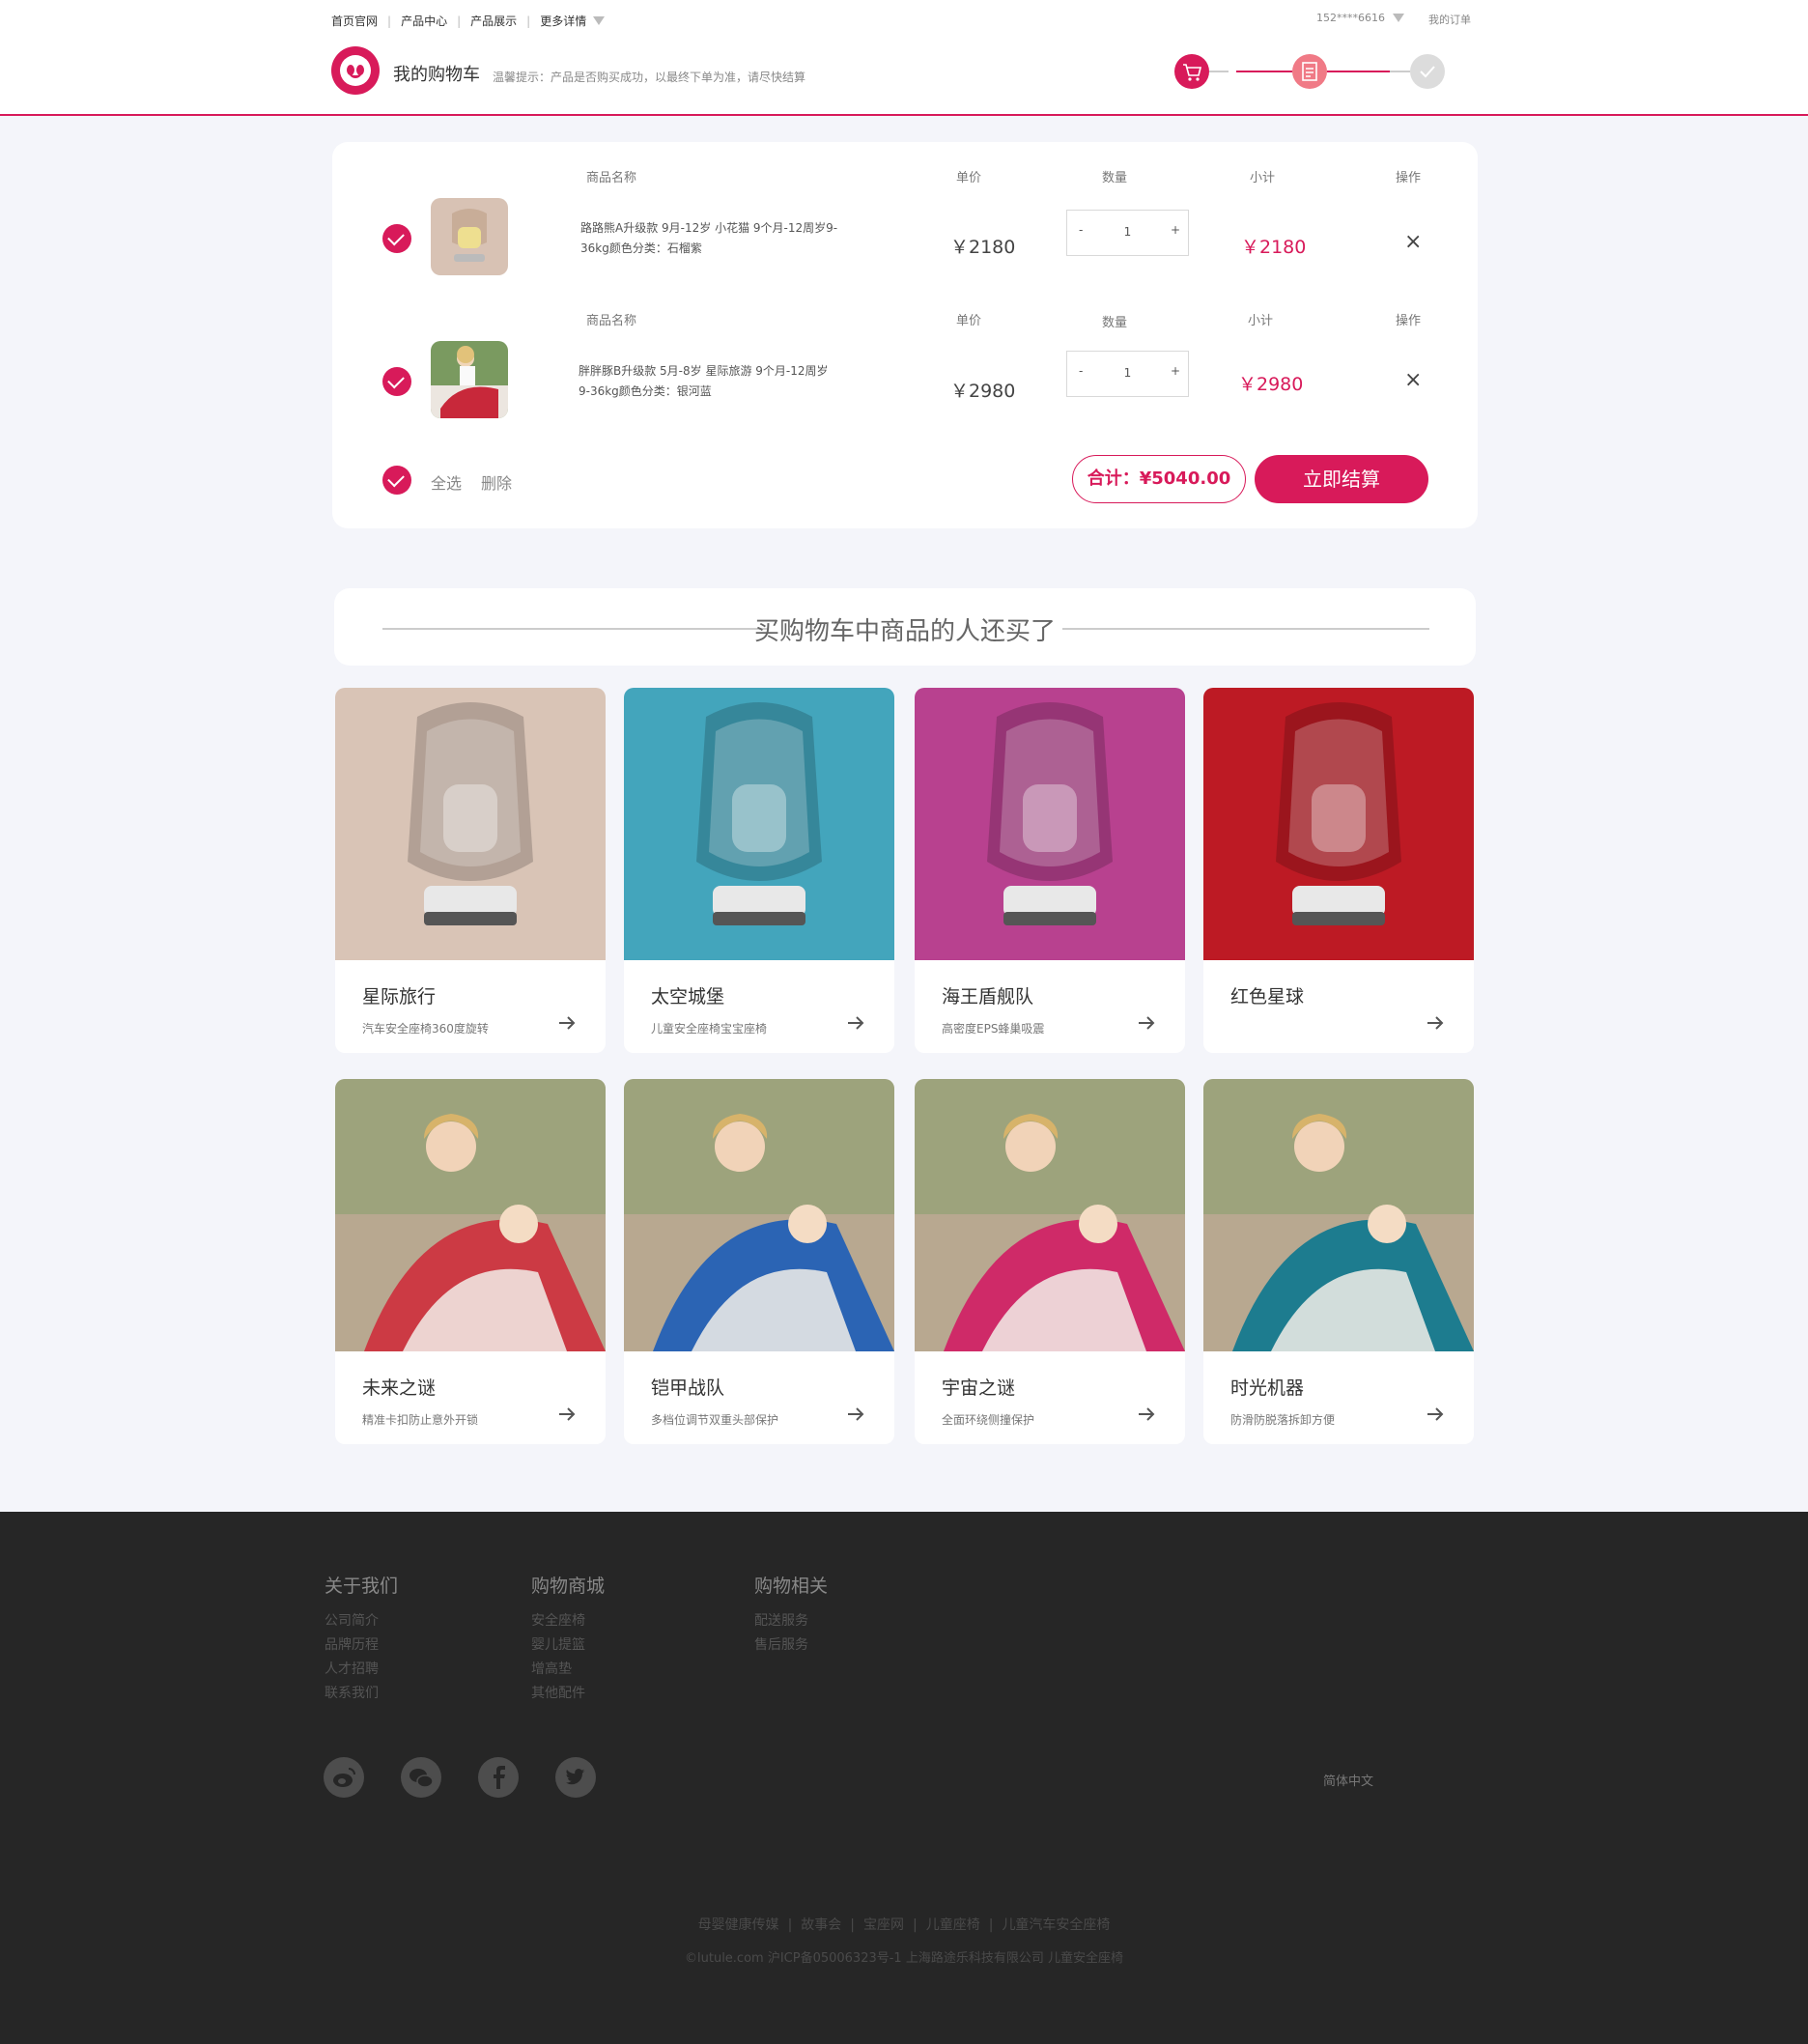  What do you see at coordinates (446, 482) in the screenshot?
I see `select-all-label: 全选` at bounding box center [446, 482].